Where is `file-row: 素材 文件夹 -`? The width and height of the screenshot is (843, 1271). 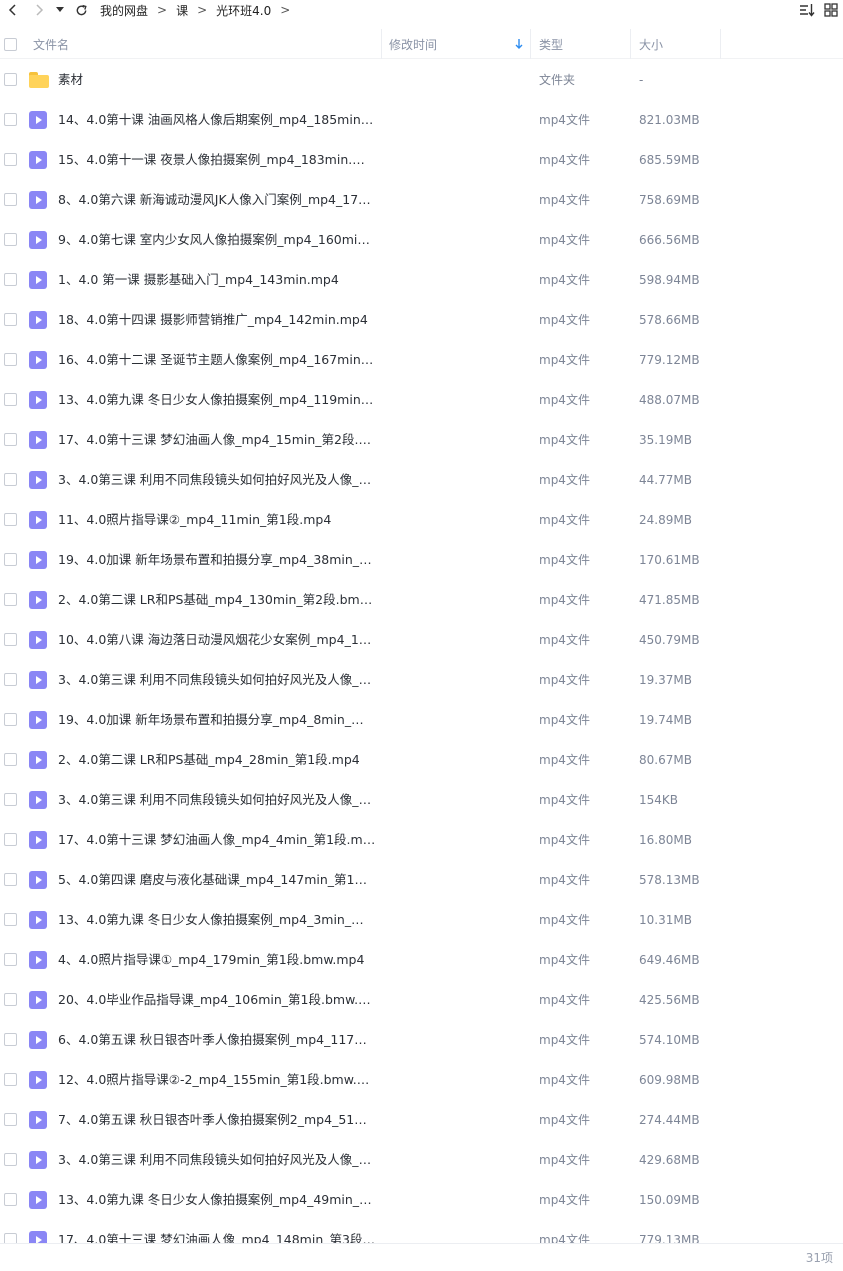 file-row: 素材 文件夹 - is located at coordinates (421, 80).